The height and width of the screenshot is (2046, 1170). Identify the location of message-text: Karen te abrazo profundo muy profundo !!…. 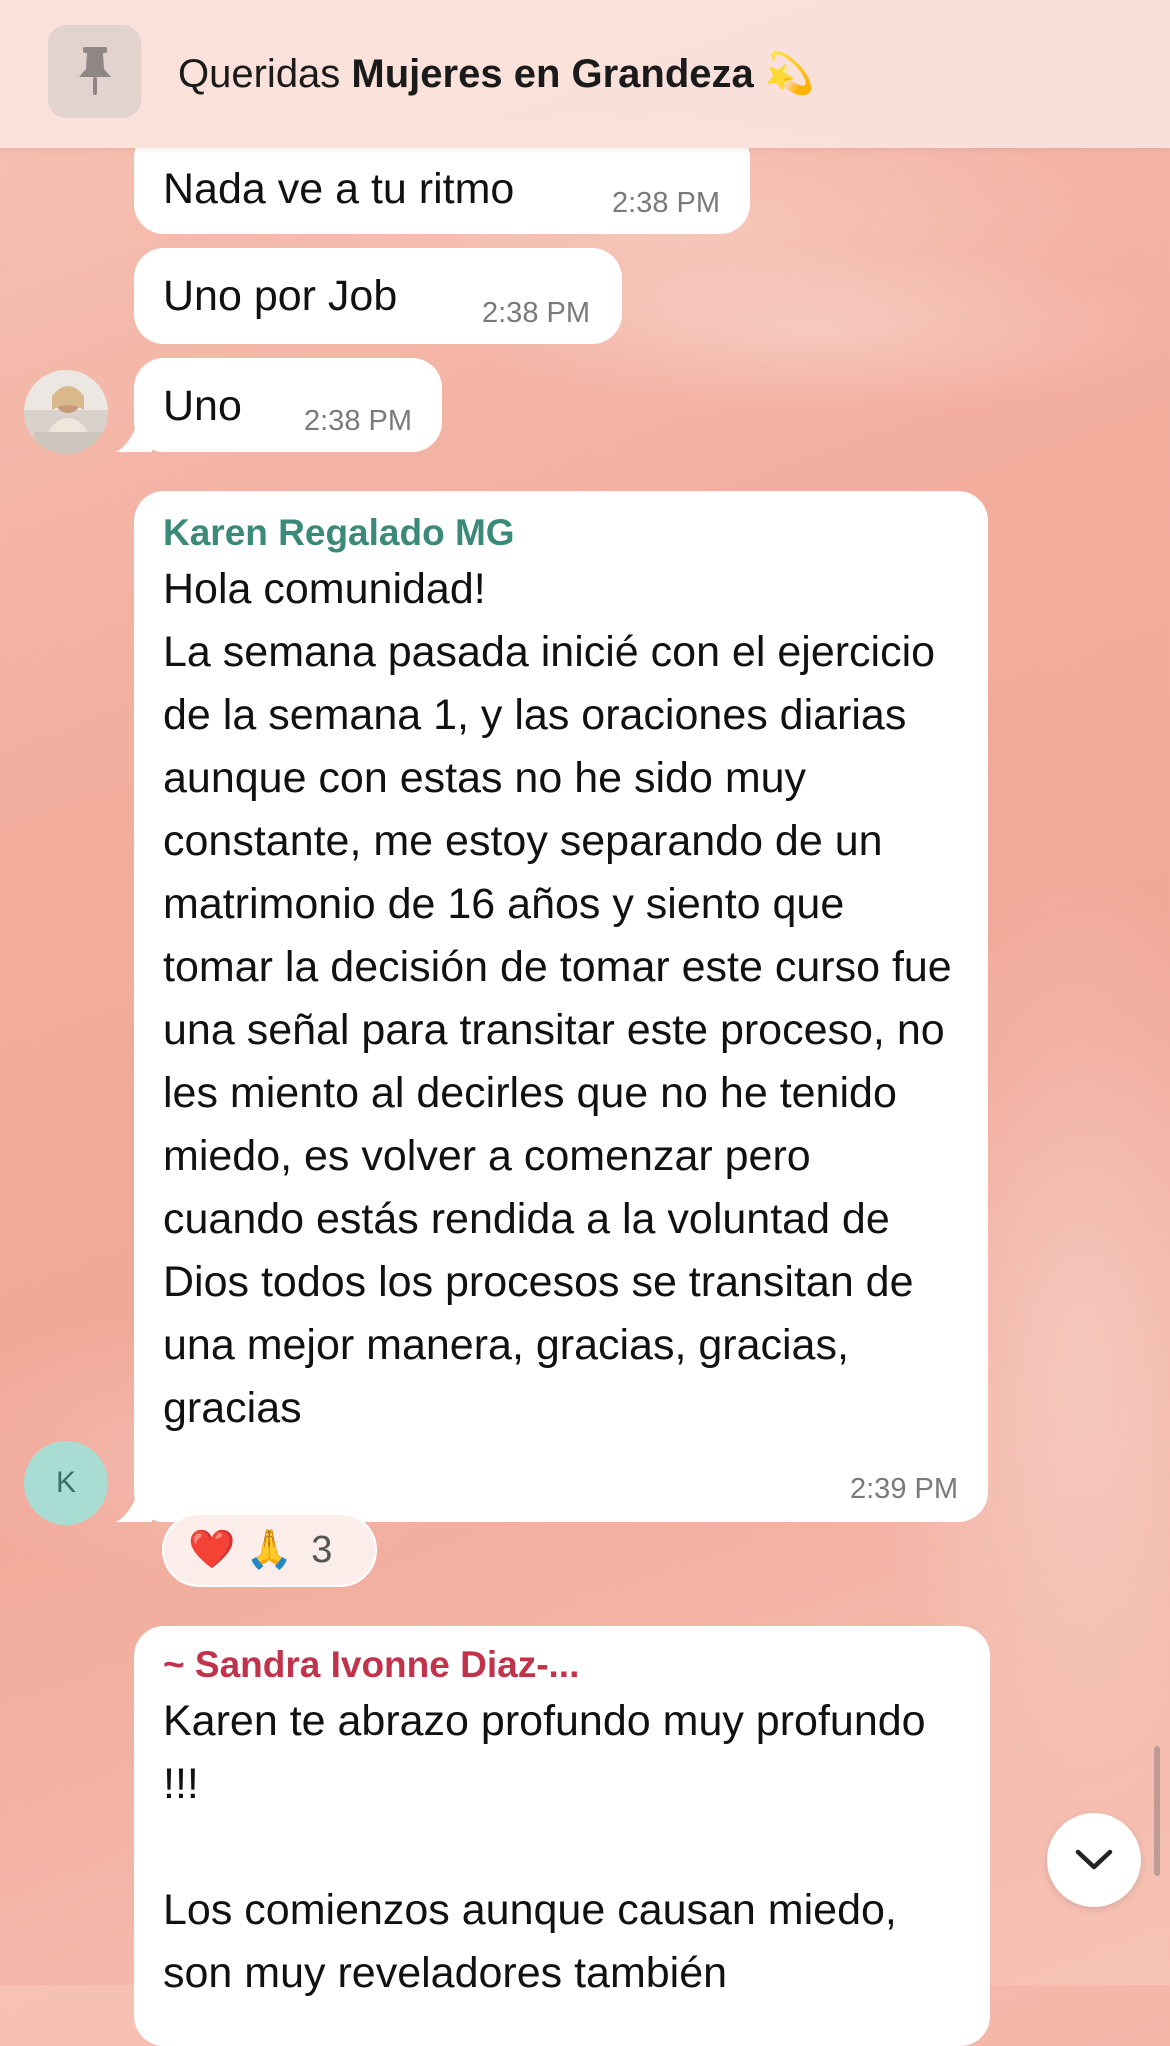
(544, 1847).